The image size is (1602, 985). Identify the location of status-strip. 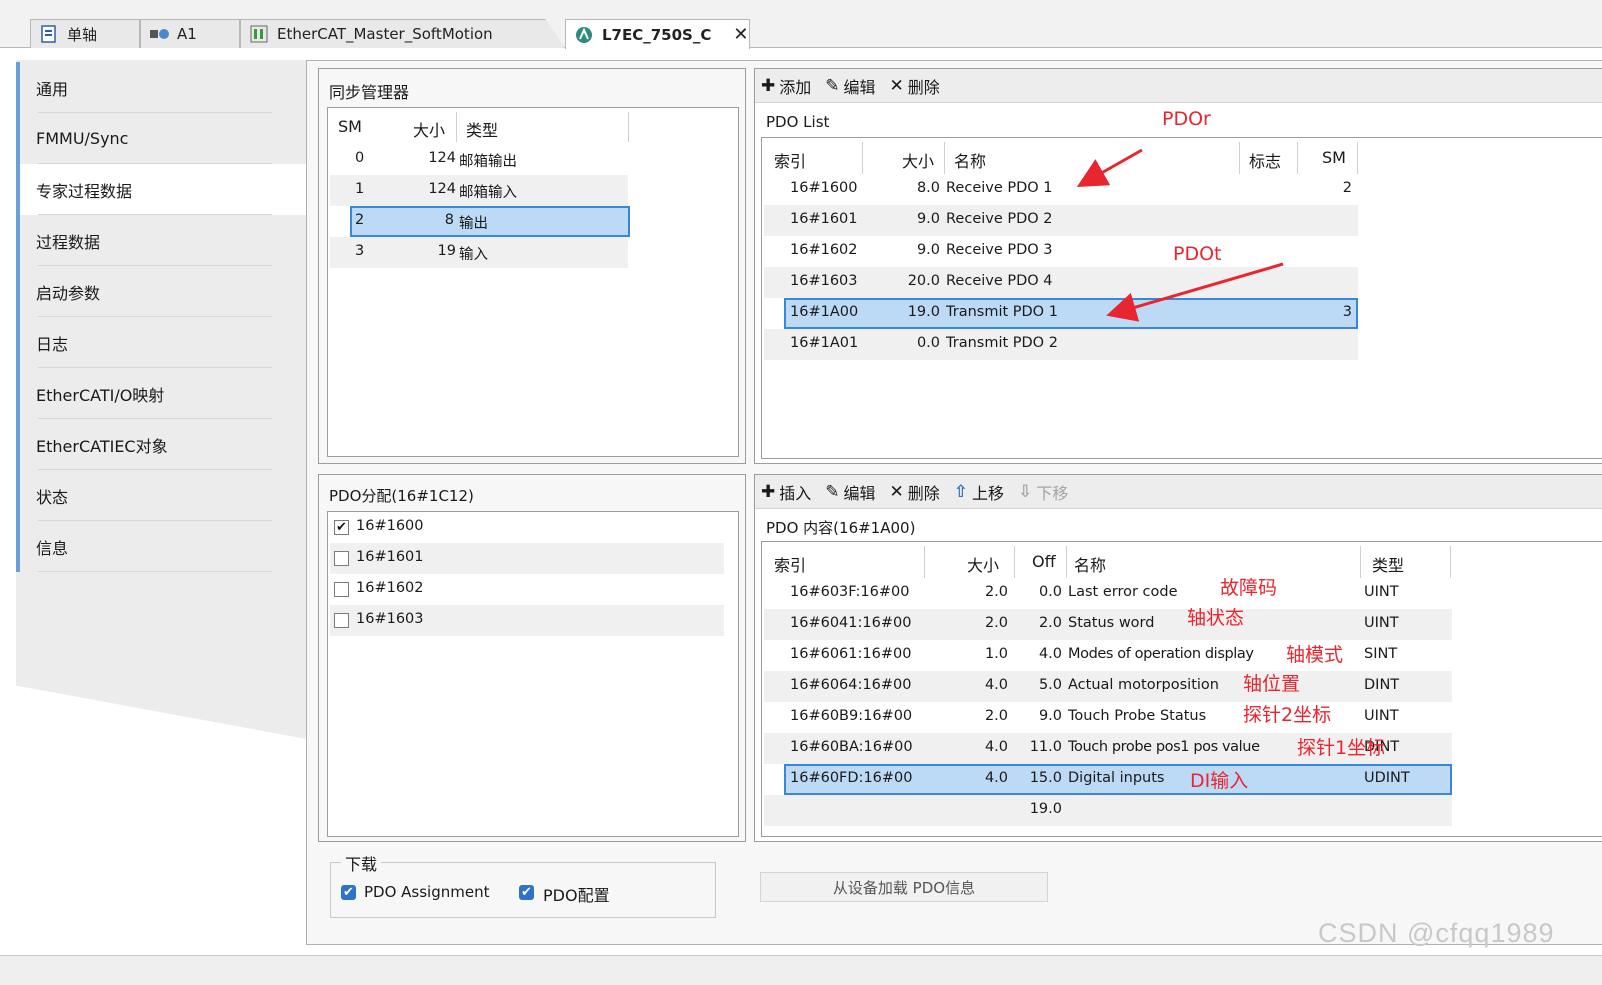
(801, 970).